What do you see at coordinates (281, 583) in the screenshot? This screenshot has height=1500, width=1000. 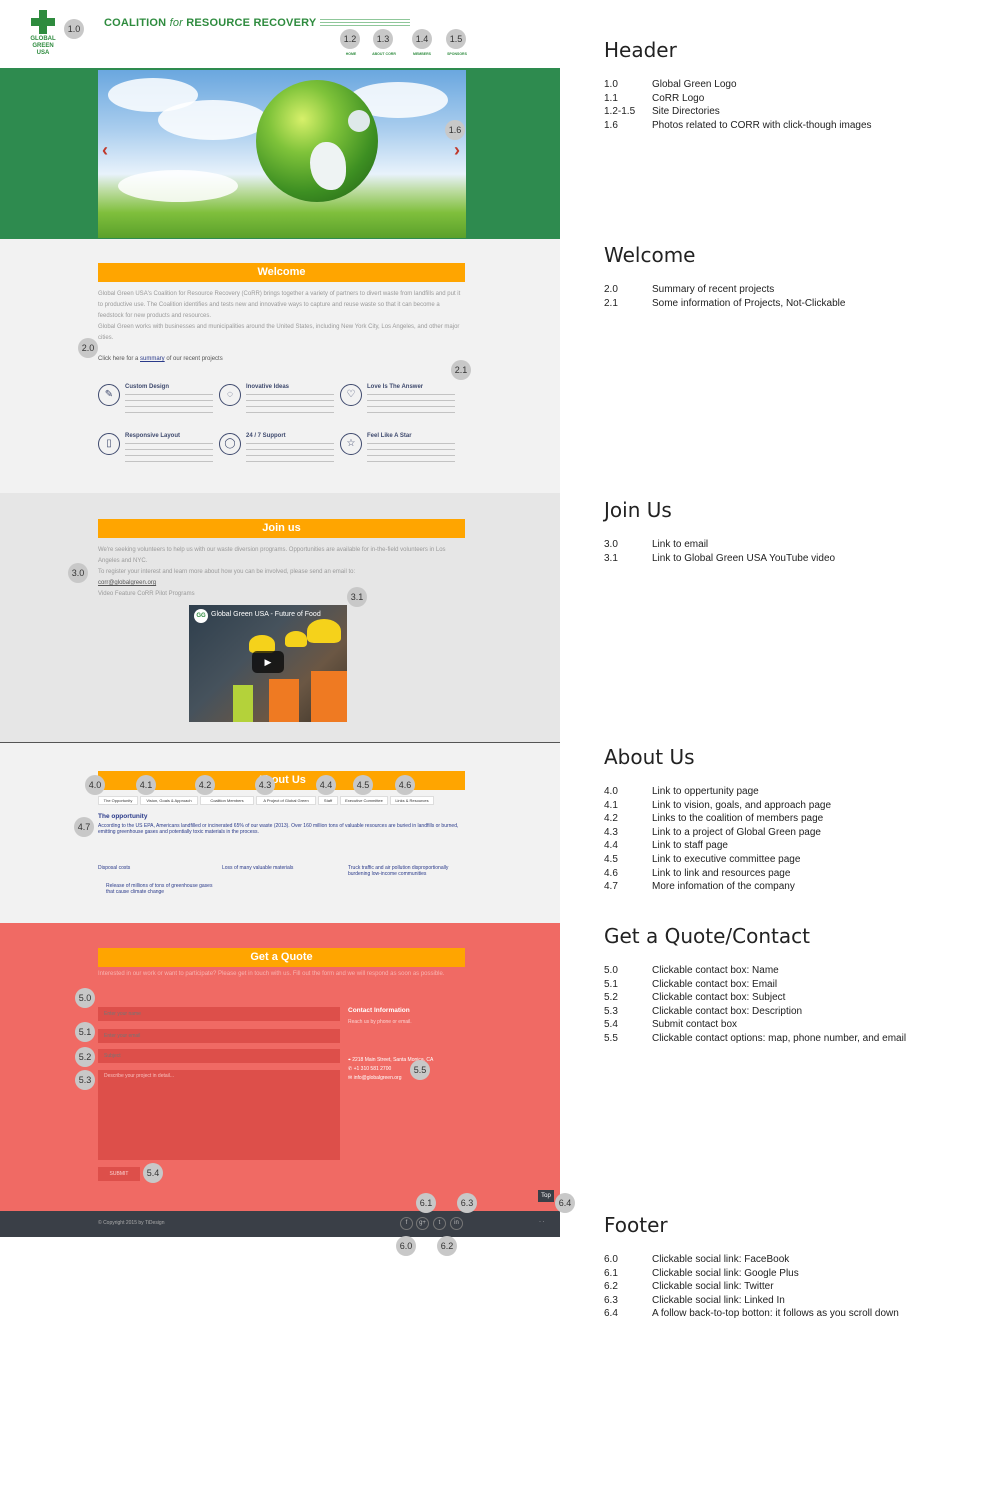 I see `join-email-link: corr@globalgreen.org` at bounding box center [281, 583].